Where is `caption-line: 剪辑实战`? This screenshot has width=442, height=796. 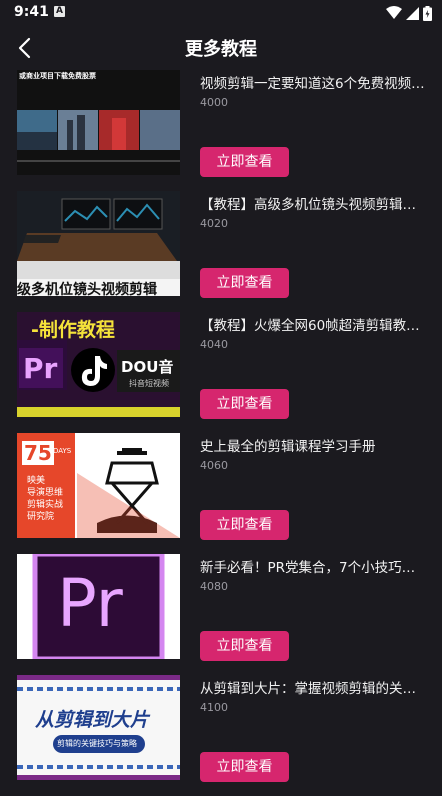
caption-line: 剪辑实战 is located at coordinates (45, 505).